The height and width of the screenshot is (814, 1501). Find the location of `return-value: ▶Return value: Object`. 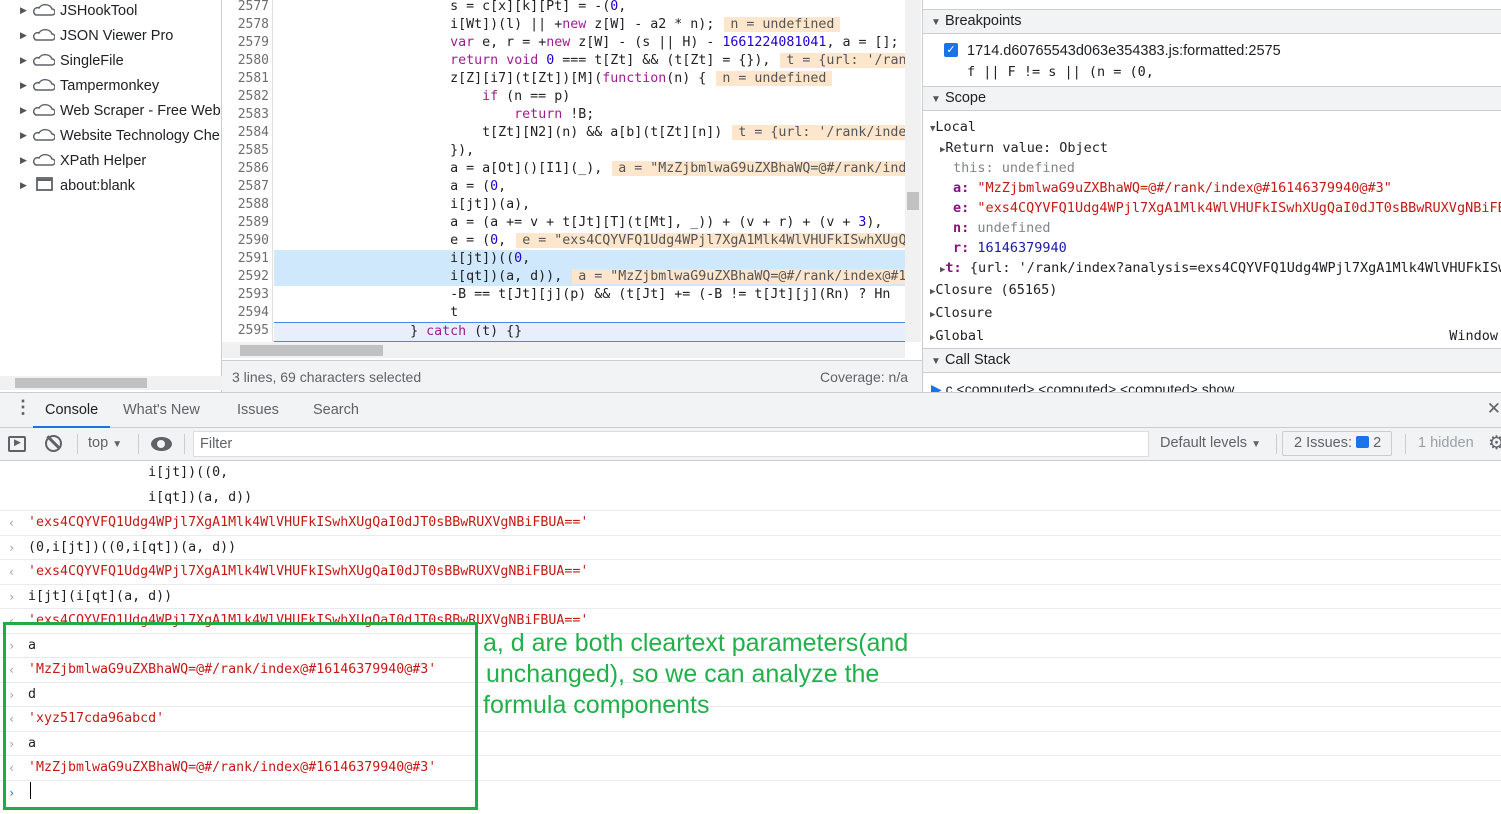

return-value: ▶Return value: Object is located at coordinates (1024, 149).